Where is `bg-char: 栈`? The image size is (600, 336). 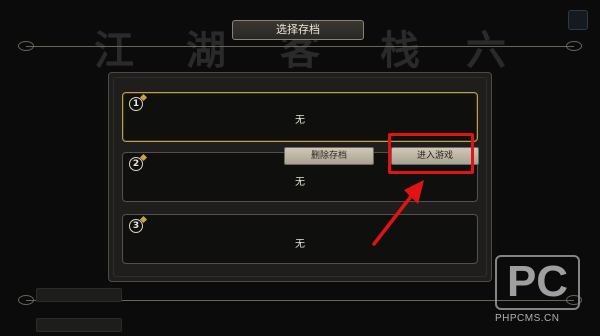
bg-char: 栈 is located at coordinates (400, 50).